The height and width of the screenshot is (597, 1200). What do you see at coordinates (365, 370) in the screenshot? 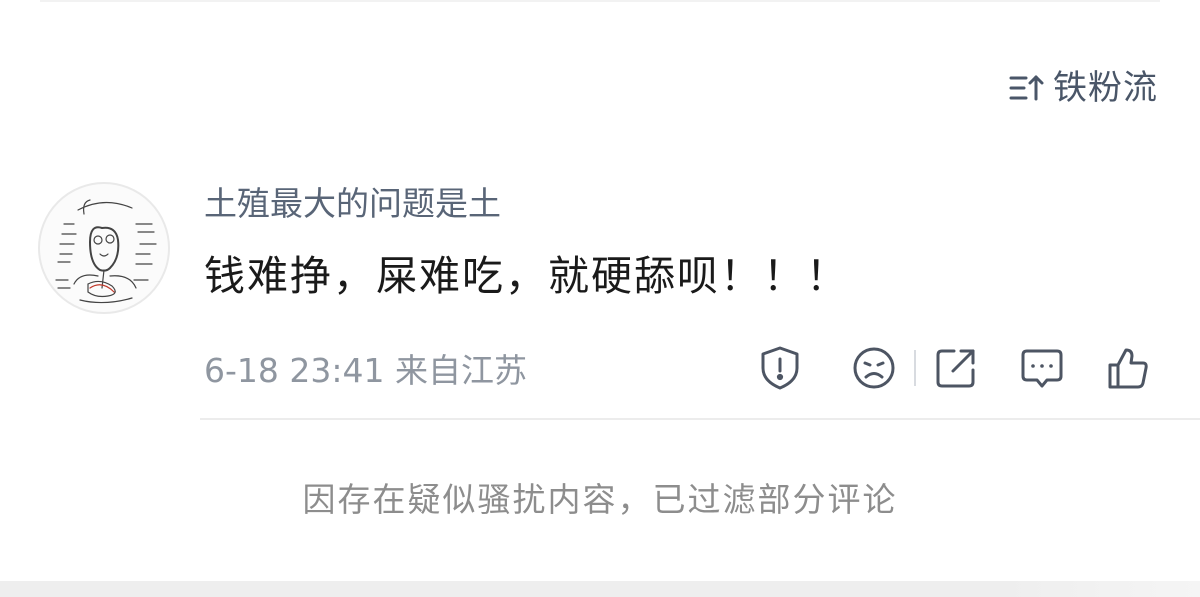
I see `comment-meta: 6-18 23:41 来自江苏` at bounding box center [365, 370].